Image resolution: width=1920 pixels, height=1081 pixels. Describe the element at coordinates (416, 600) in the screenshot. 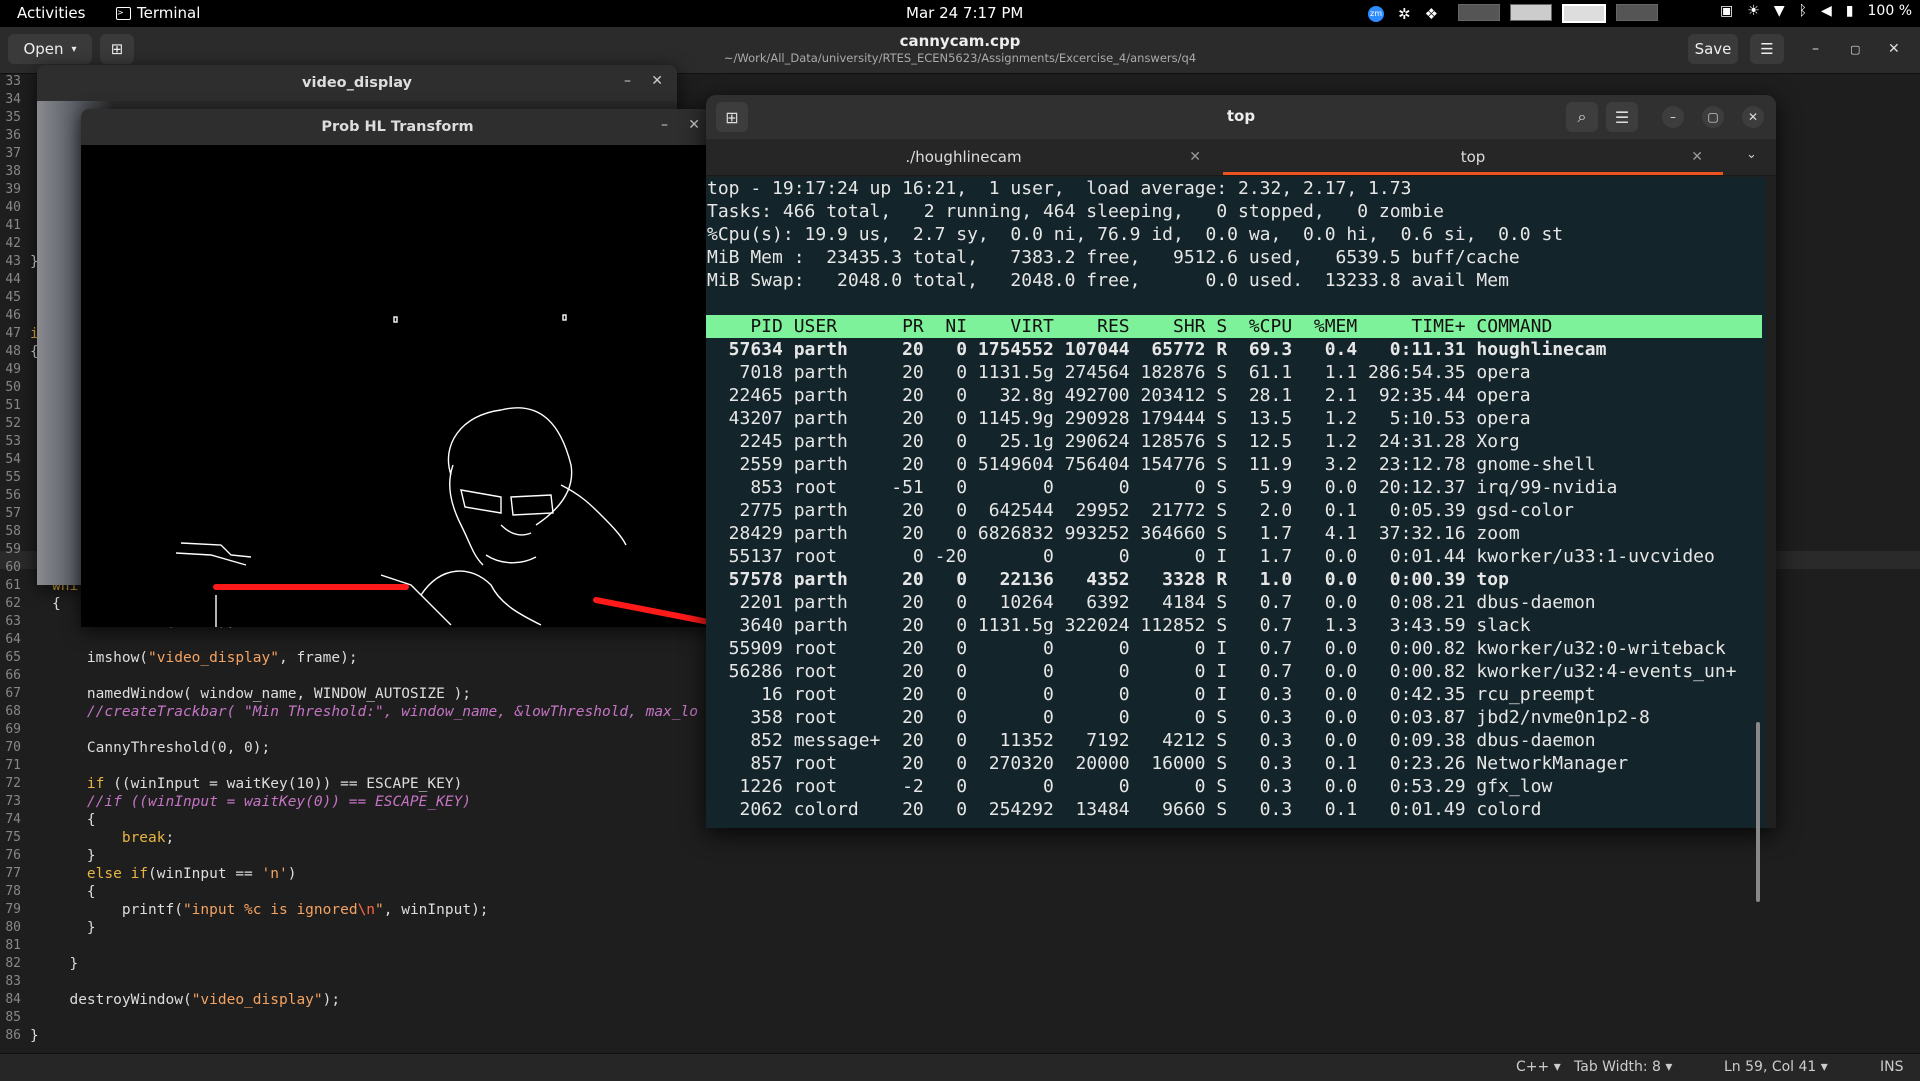

I see `arm-edge` at that location.